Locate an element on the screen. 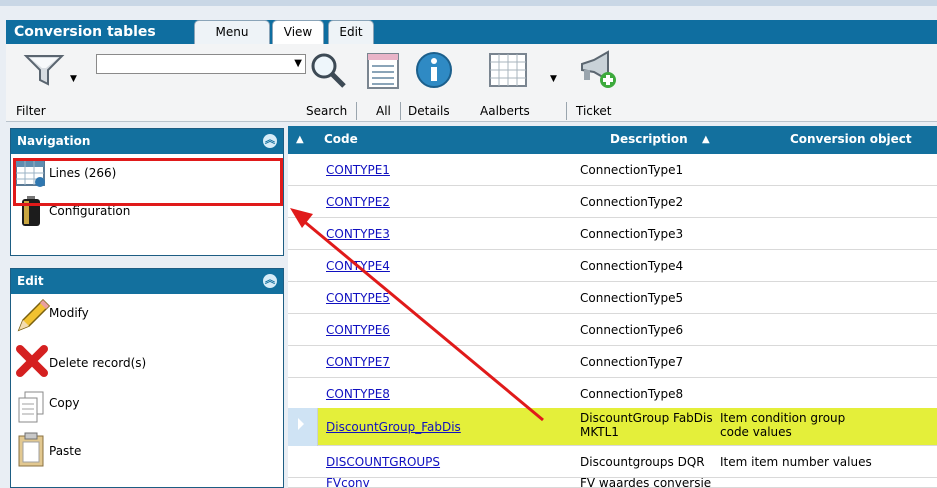 This screenshot has height=488, width=937. edit-title: Edit is located at coordinates (30, 281).